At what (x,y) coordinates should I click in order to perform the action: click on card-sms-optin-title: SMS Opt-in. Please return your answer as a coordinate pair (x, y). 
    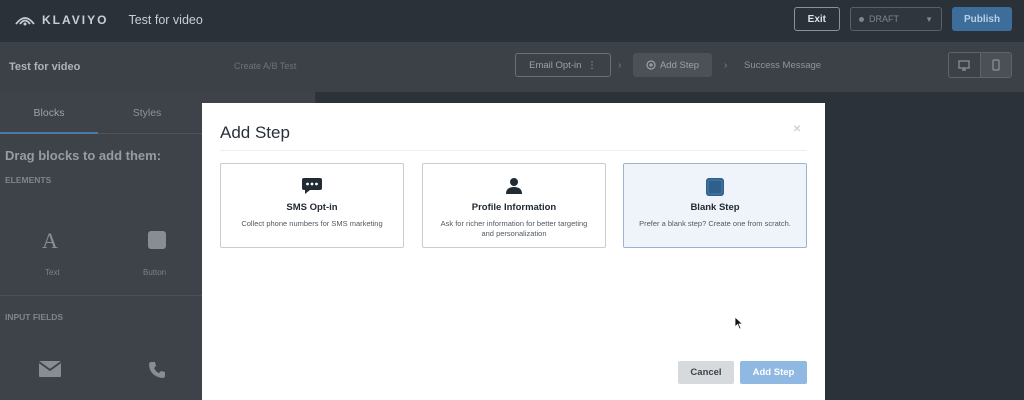
    Looking at the image, I should click on (312, 207).